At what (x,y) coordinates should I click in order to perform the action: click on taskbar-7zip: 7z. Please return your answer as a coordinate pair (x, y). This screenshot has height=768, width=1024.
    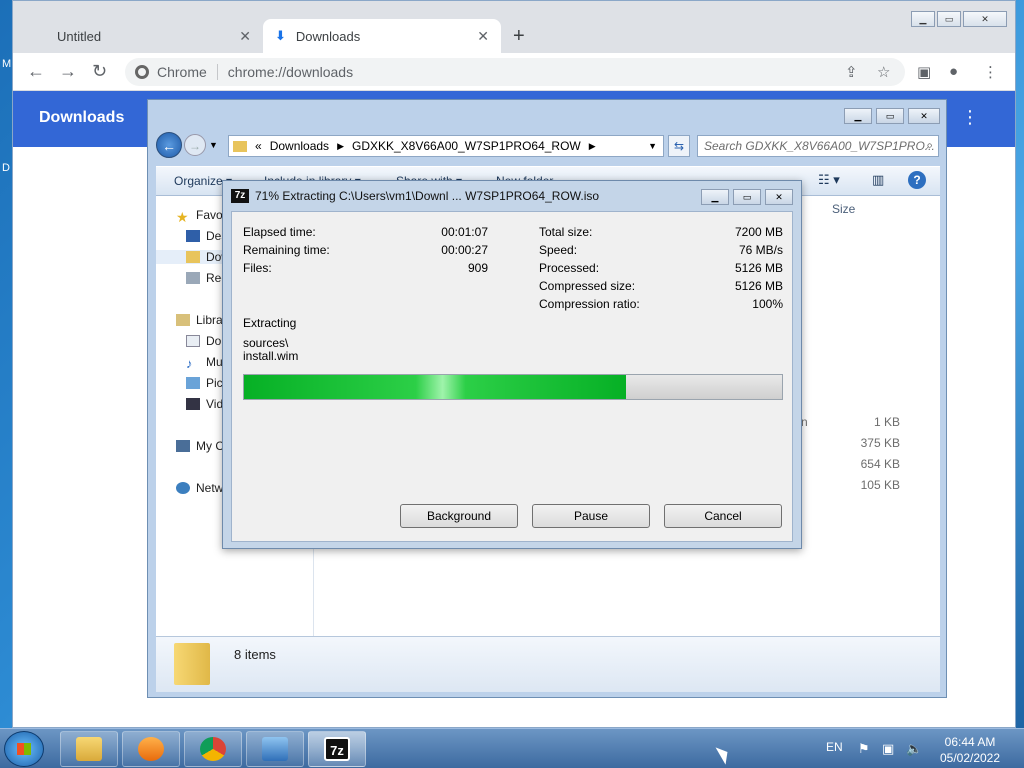
    Looking at the image, I should click on (337, 749).